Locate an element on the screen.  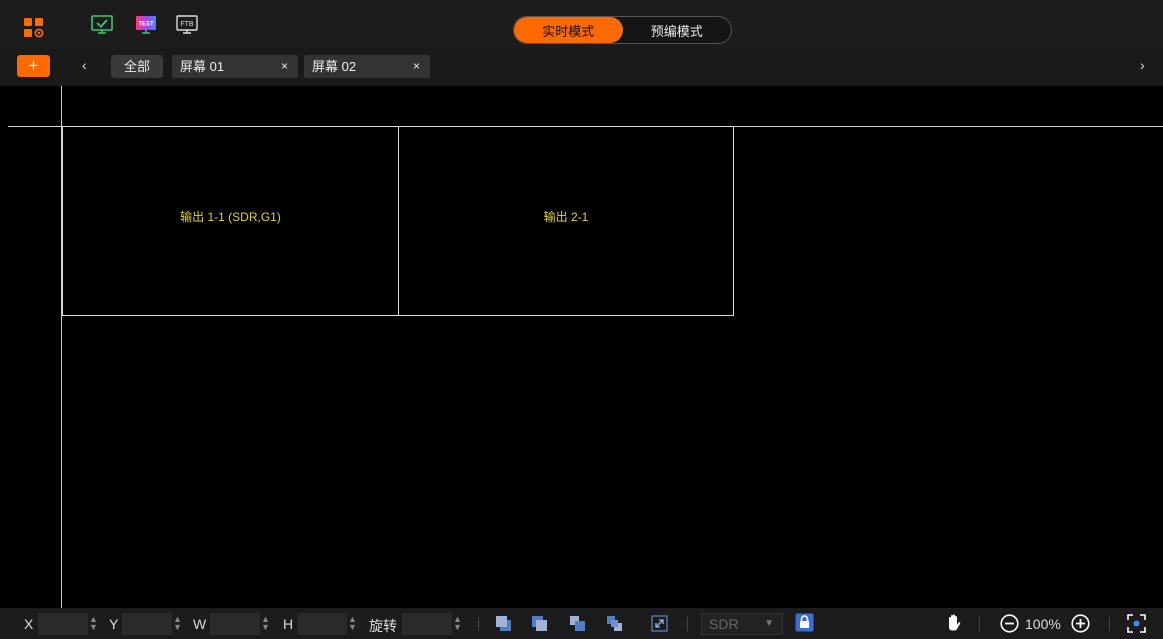
output-box-1: 输出 1-1 (SDR,G1) is located at coordinates (230, 221).